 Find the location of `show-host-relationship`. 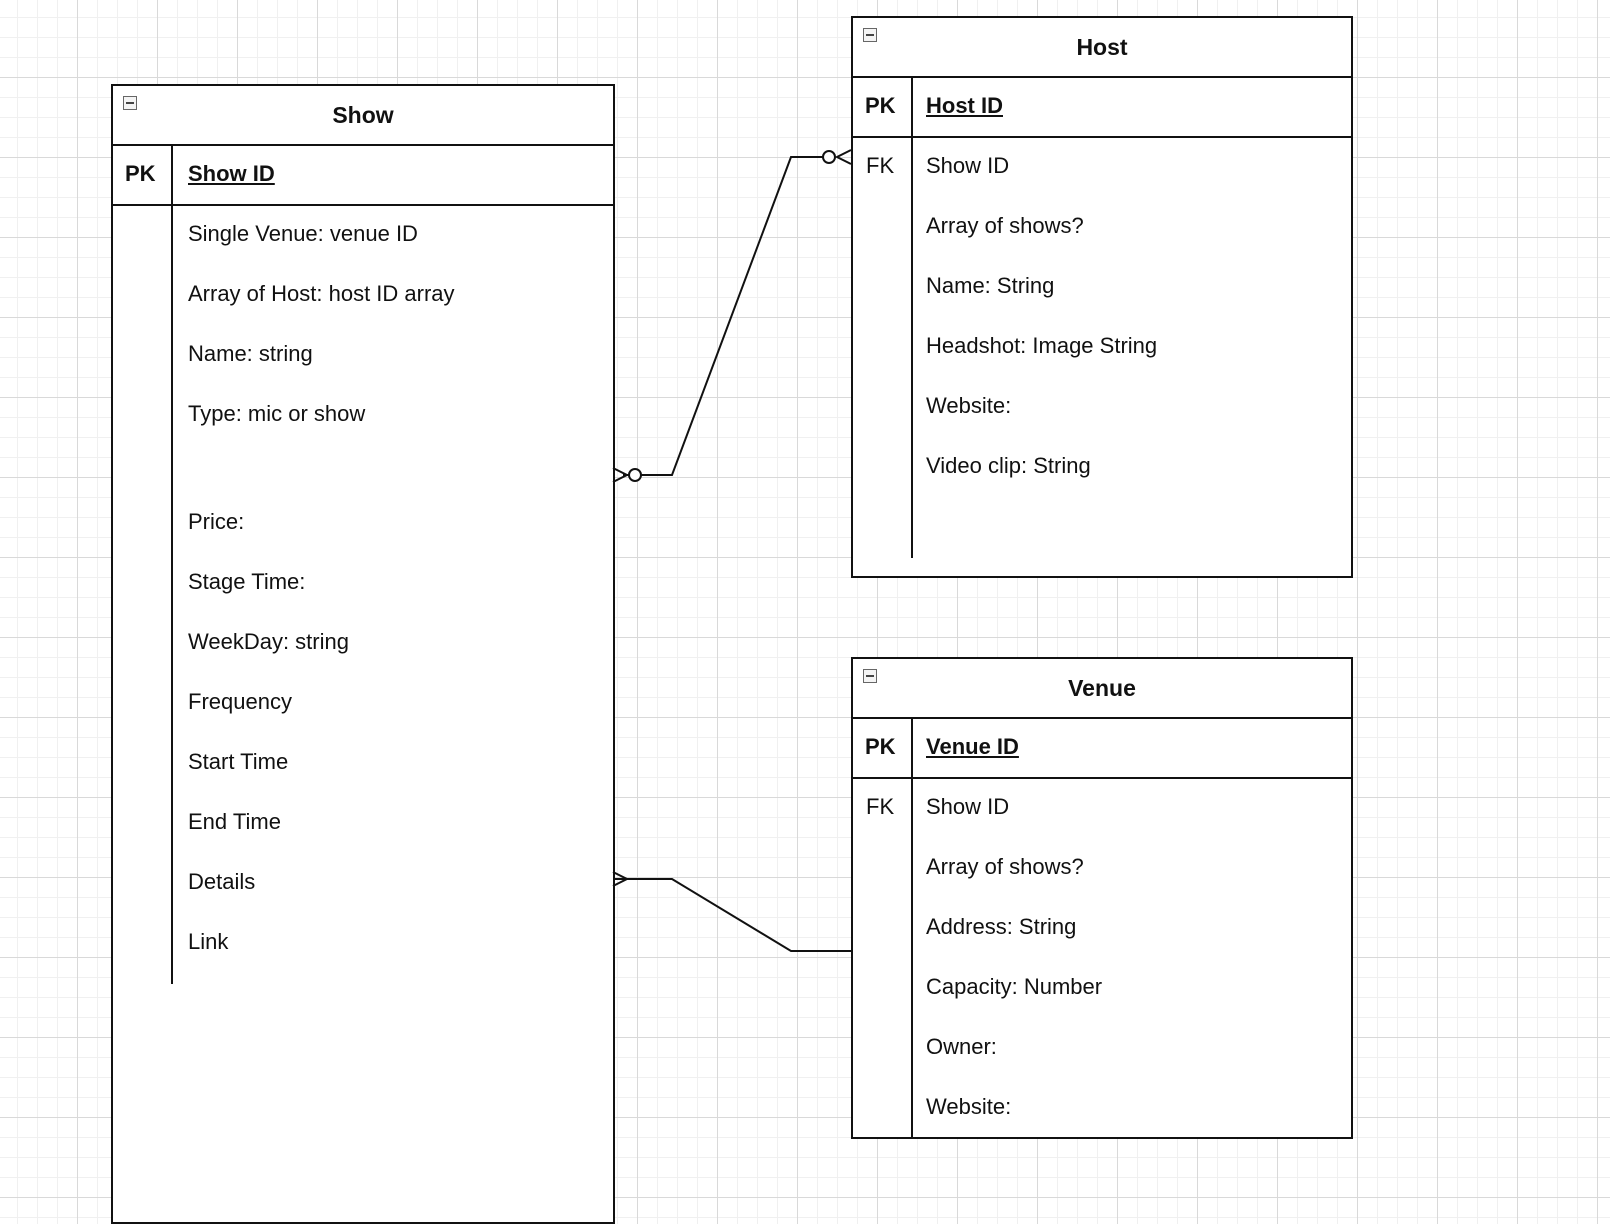

show-host-relationship is located at coordinates (732, 316).